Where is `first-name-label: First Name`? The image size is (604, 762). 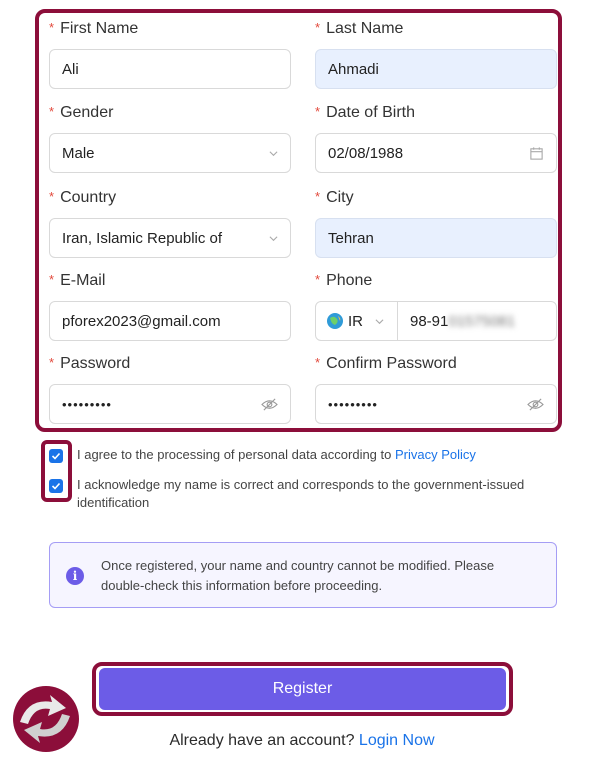 first-name-label: First Name is located at coordinates (99, 28).